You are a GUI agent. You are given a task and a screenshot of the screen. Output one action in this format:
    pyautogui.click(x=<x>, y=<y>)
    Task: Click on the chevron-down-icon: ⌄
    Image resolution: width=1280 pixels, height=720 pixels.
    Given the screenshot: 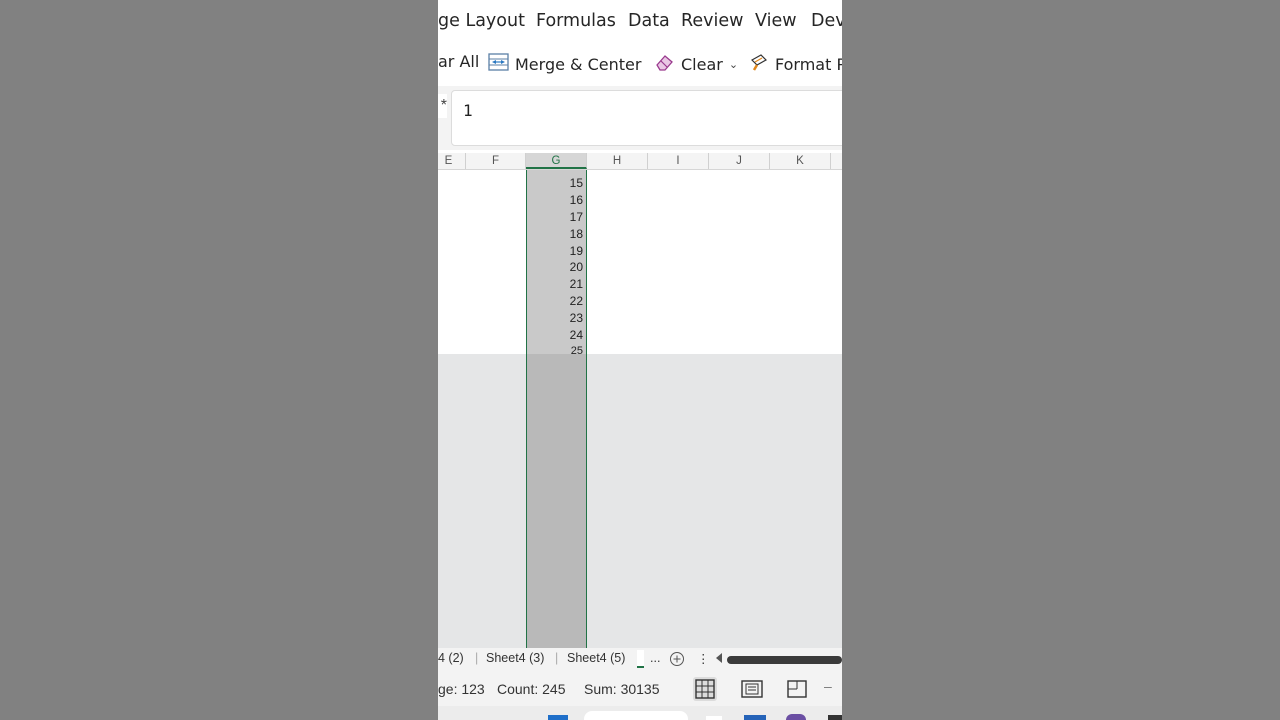 What is the action you would take?
    pyautogui.click(x=733, y=64)
    